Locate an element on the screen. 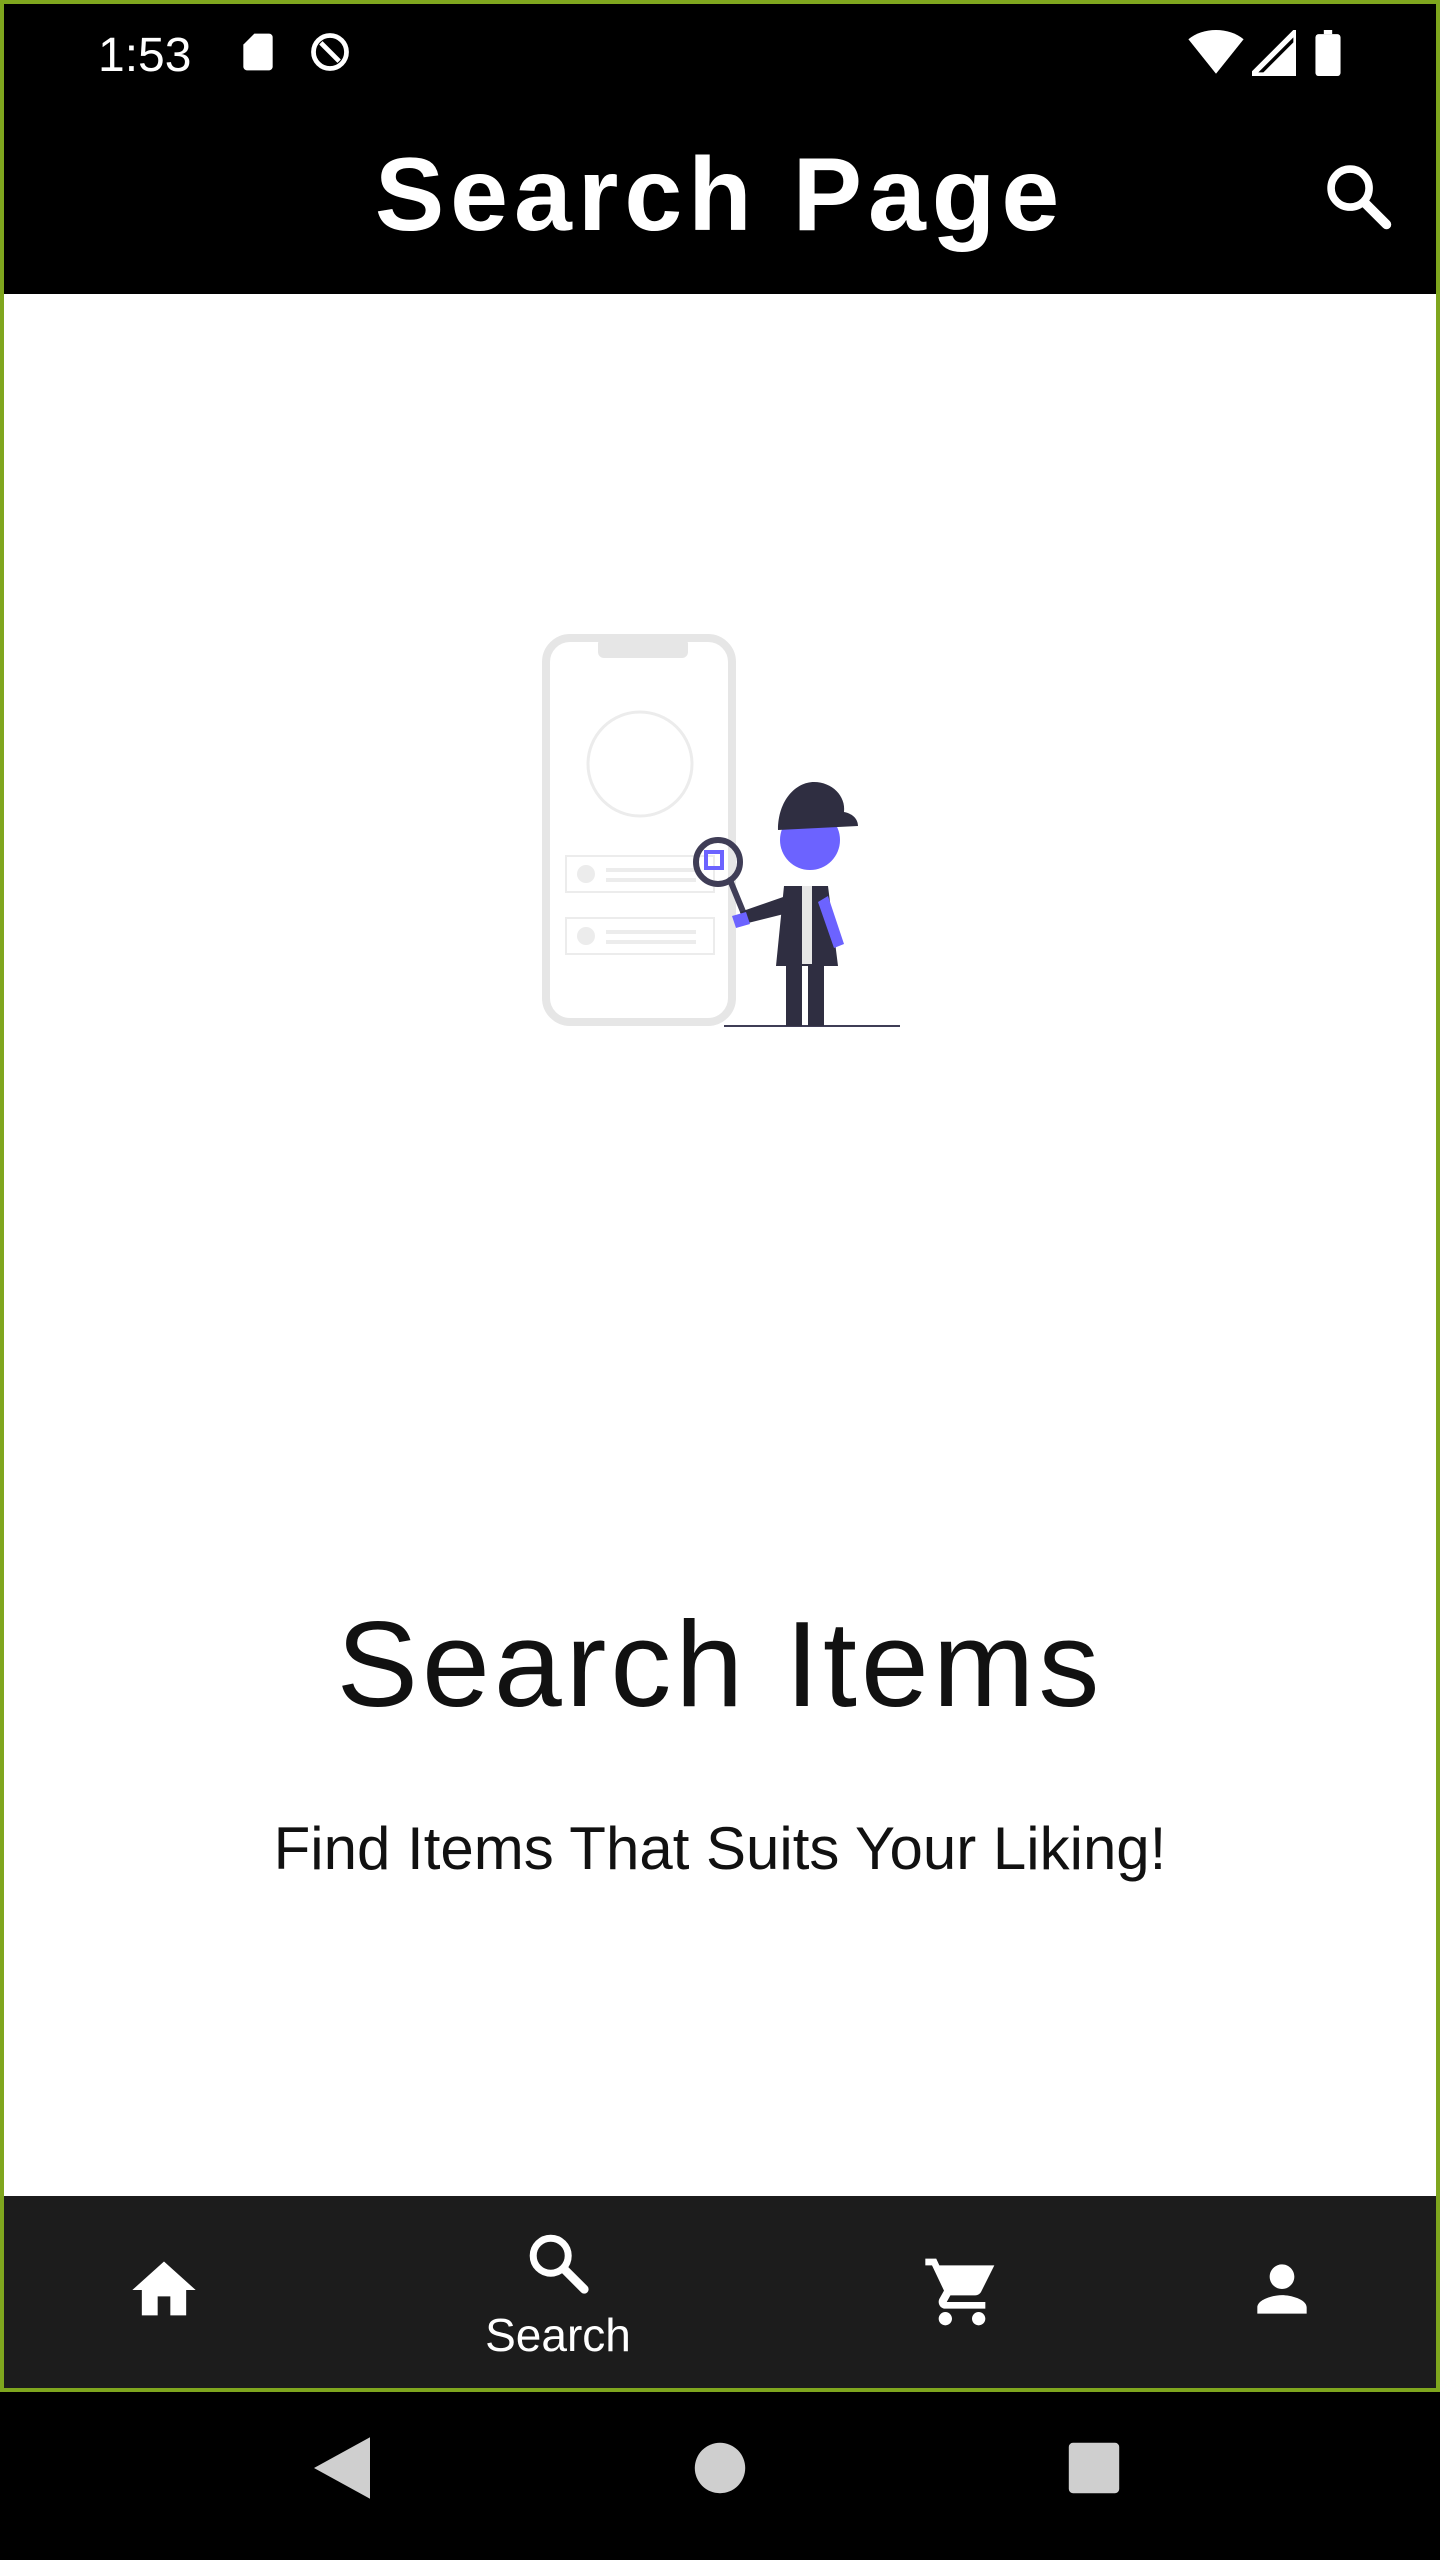  status-time: 1:53 is located at coordinates (145, 55).